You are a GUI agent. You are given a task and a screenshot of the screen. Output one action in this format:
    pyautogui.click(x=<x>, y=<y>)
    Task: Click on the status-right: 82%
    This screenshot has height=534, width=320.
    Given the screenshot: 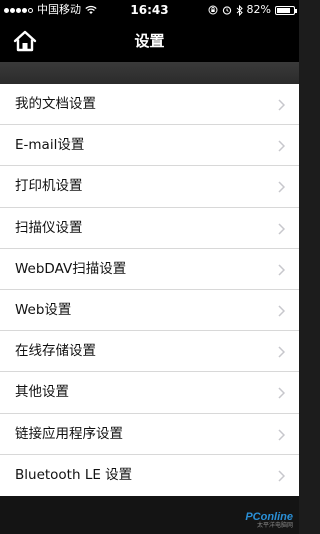 What is the action you would take?
    pyautogui.click(x=252, y=10)
    